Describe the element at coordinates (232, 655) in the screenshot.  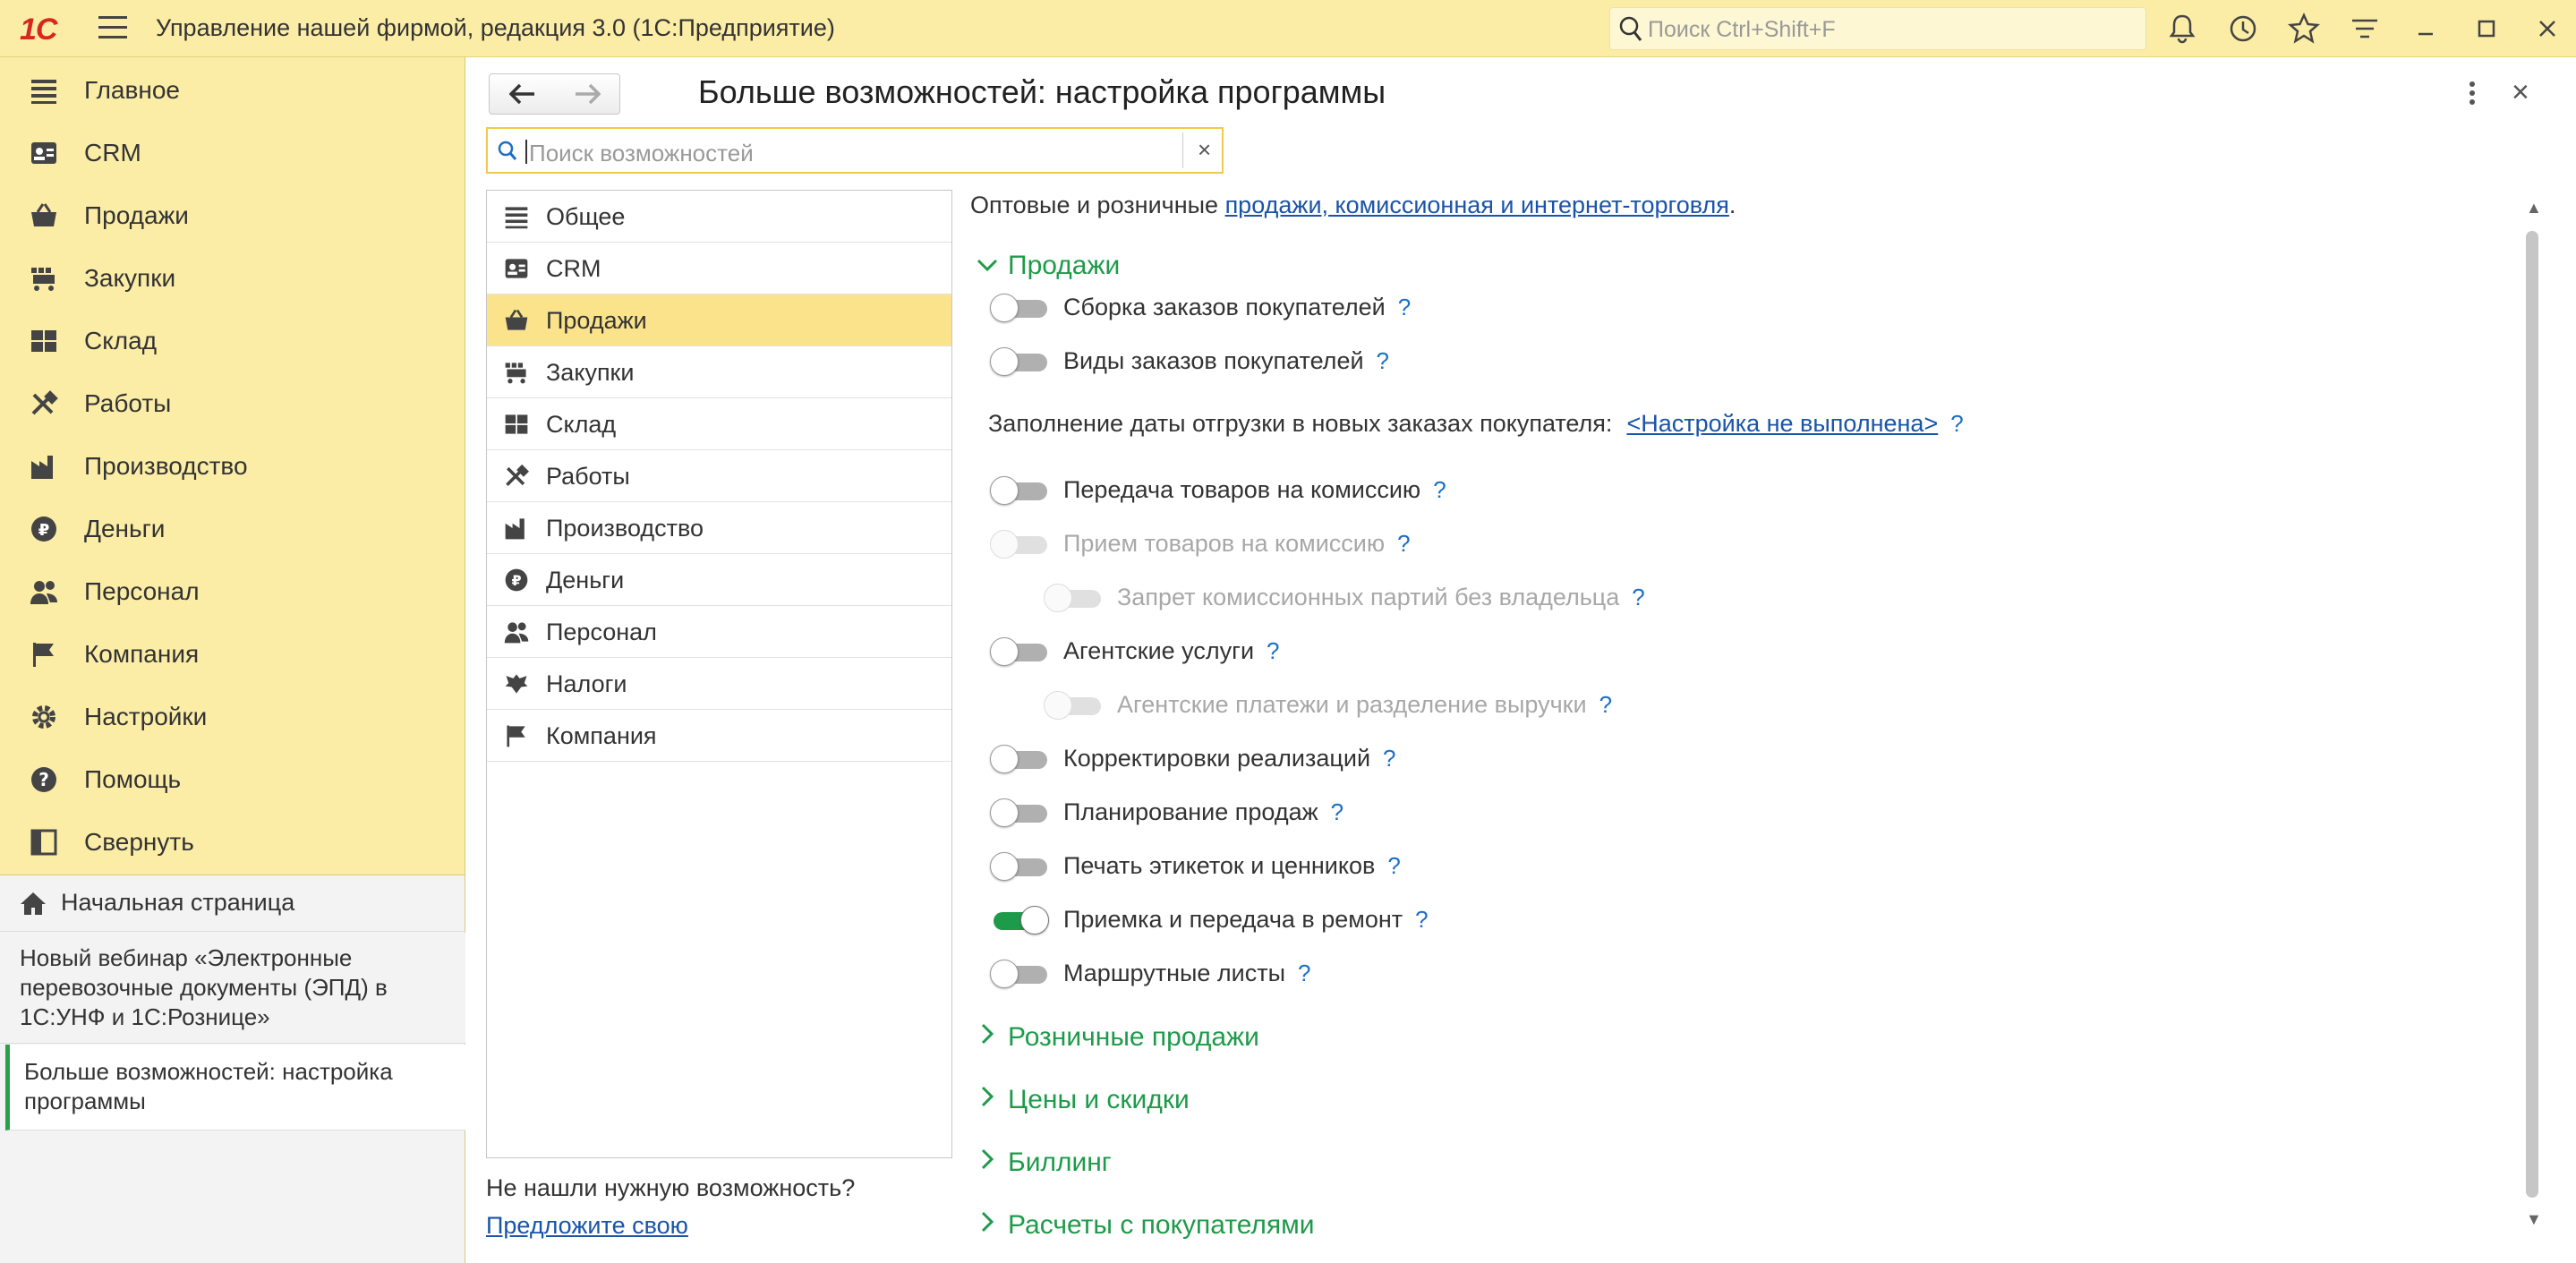
I see `sidebar-item-10: Компания` at that location.